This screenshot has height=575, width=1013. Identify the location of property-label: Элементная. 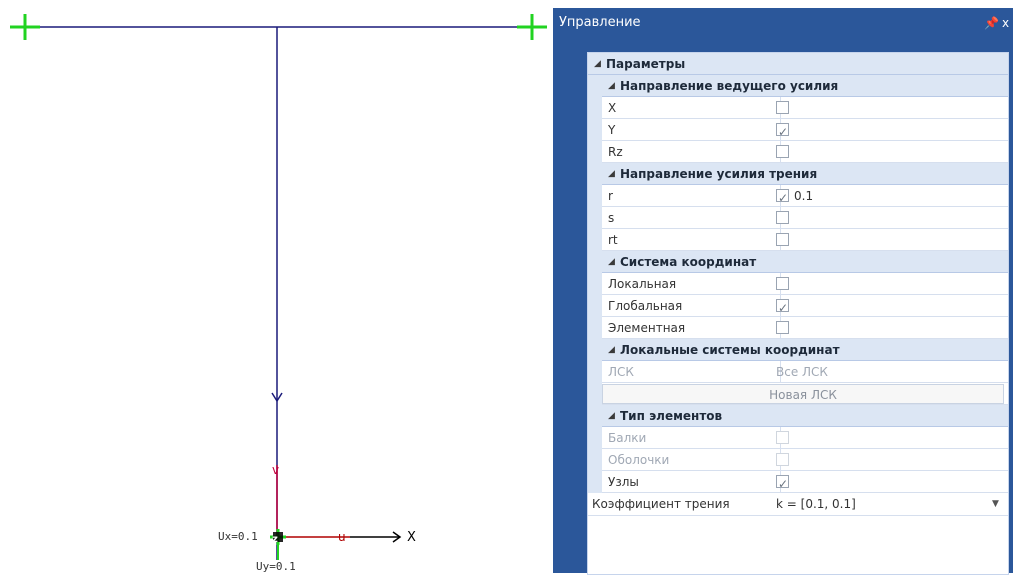
(691, 328).